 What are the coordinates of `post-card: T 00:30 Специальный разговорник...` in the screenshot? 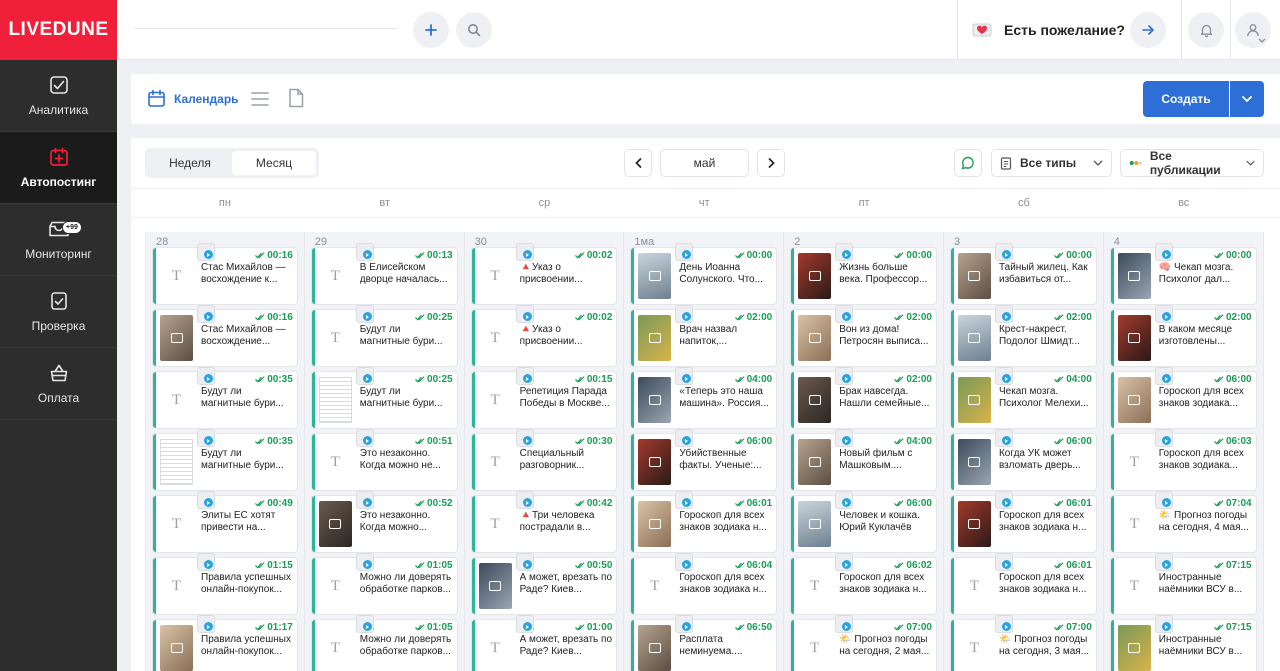 It's located at (544, 459).